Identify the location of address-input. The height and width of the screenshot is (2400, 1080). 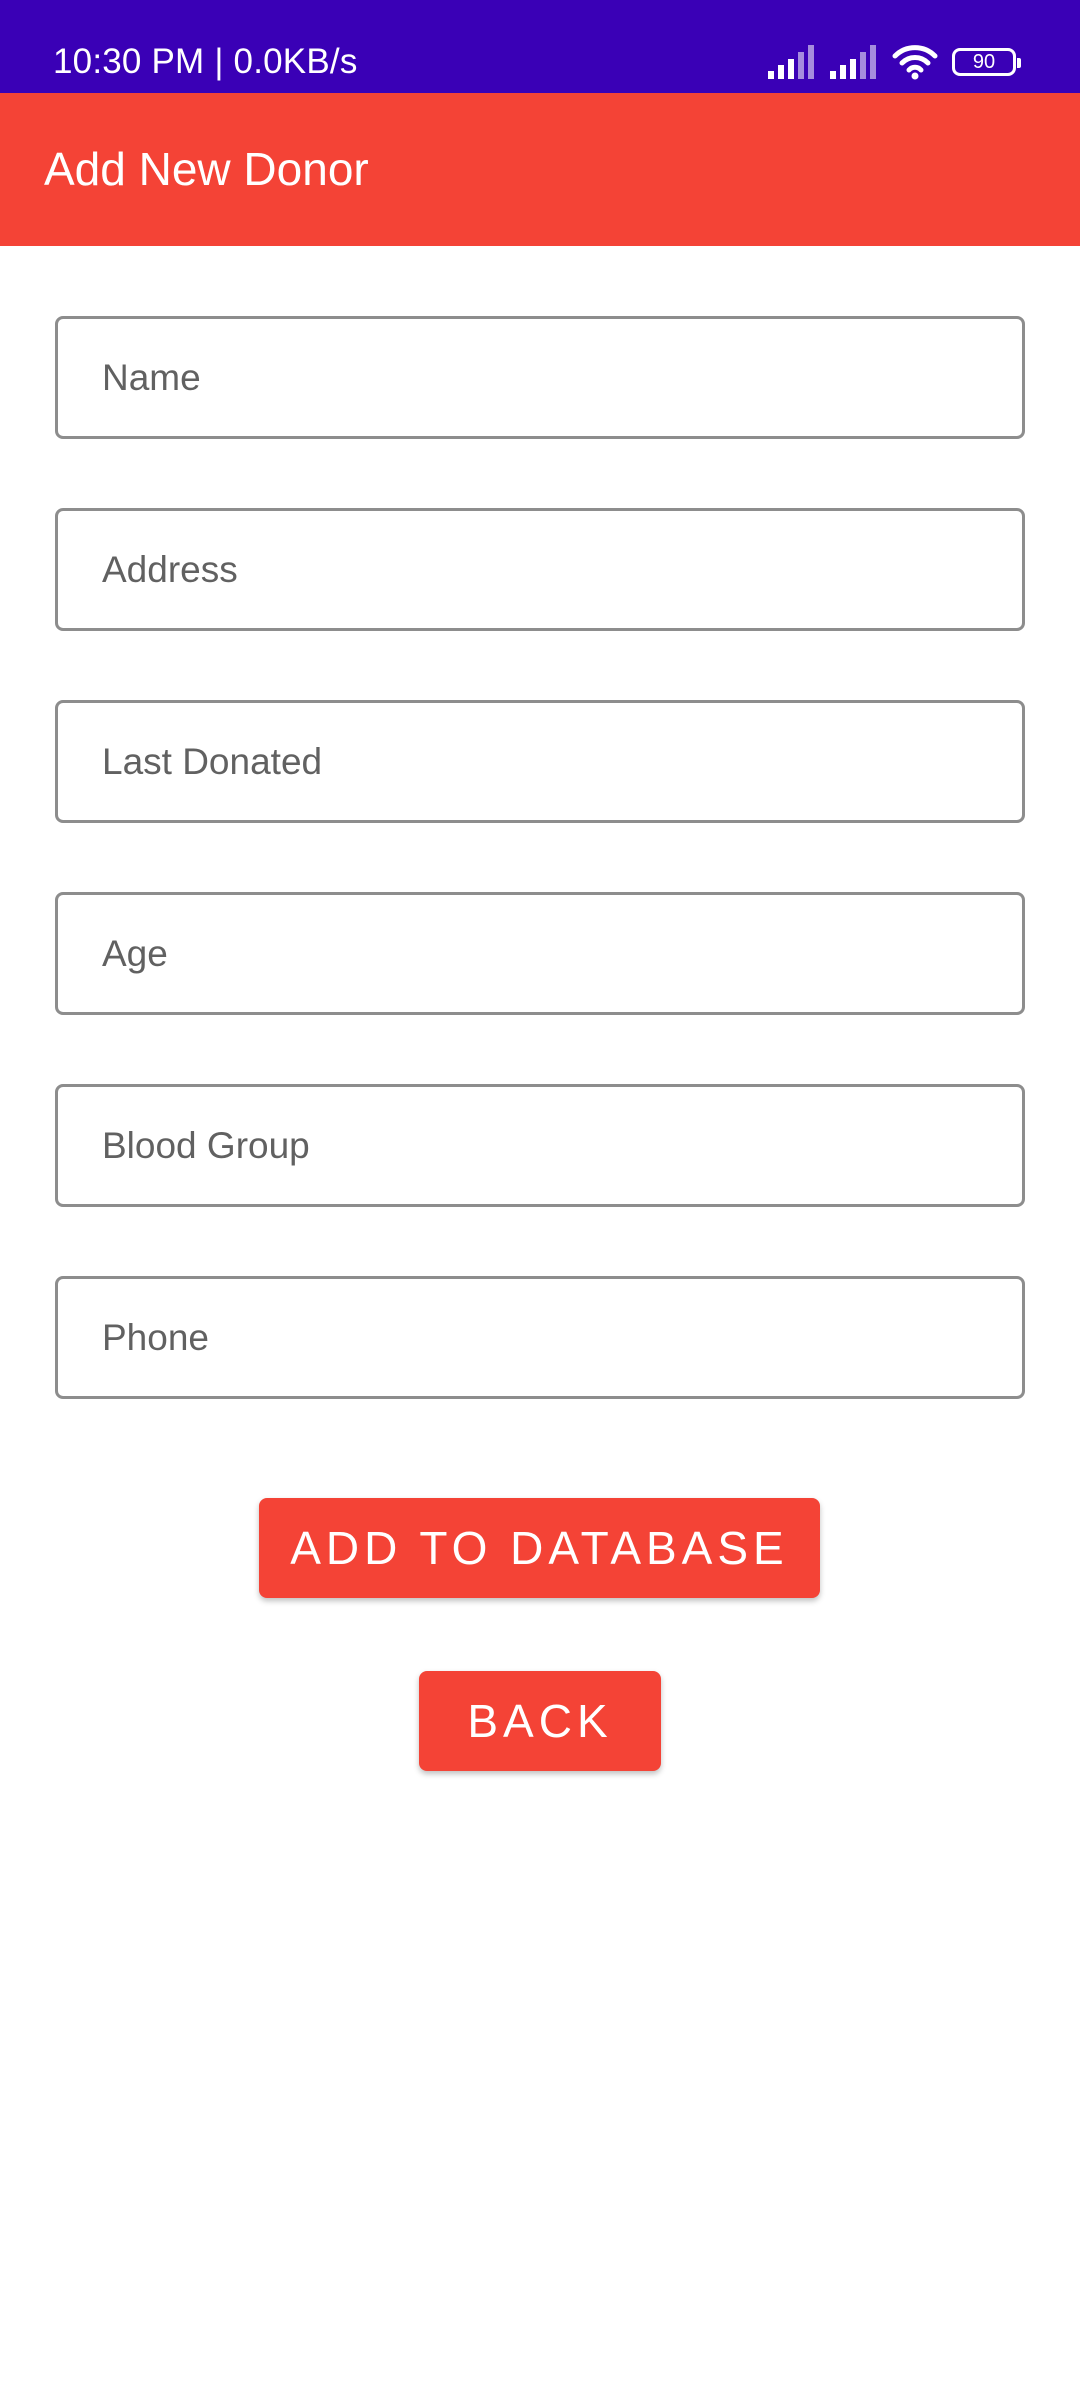
(540, 569).